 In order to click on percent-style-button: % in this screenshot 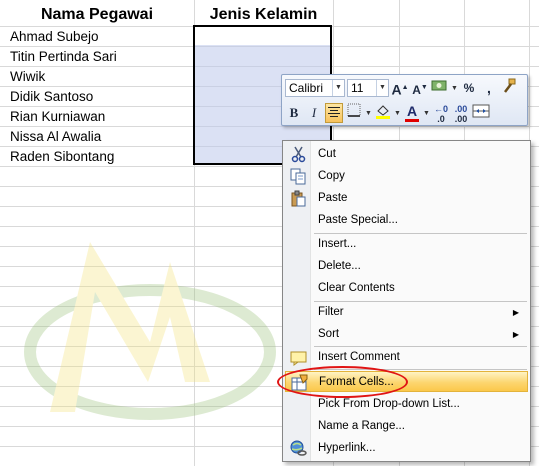, I will do `click(469, 88)`.